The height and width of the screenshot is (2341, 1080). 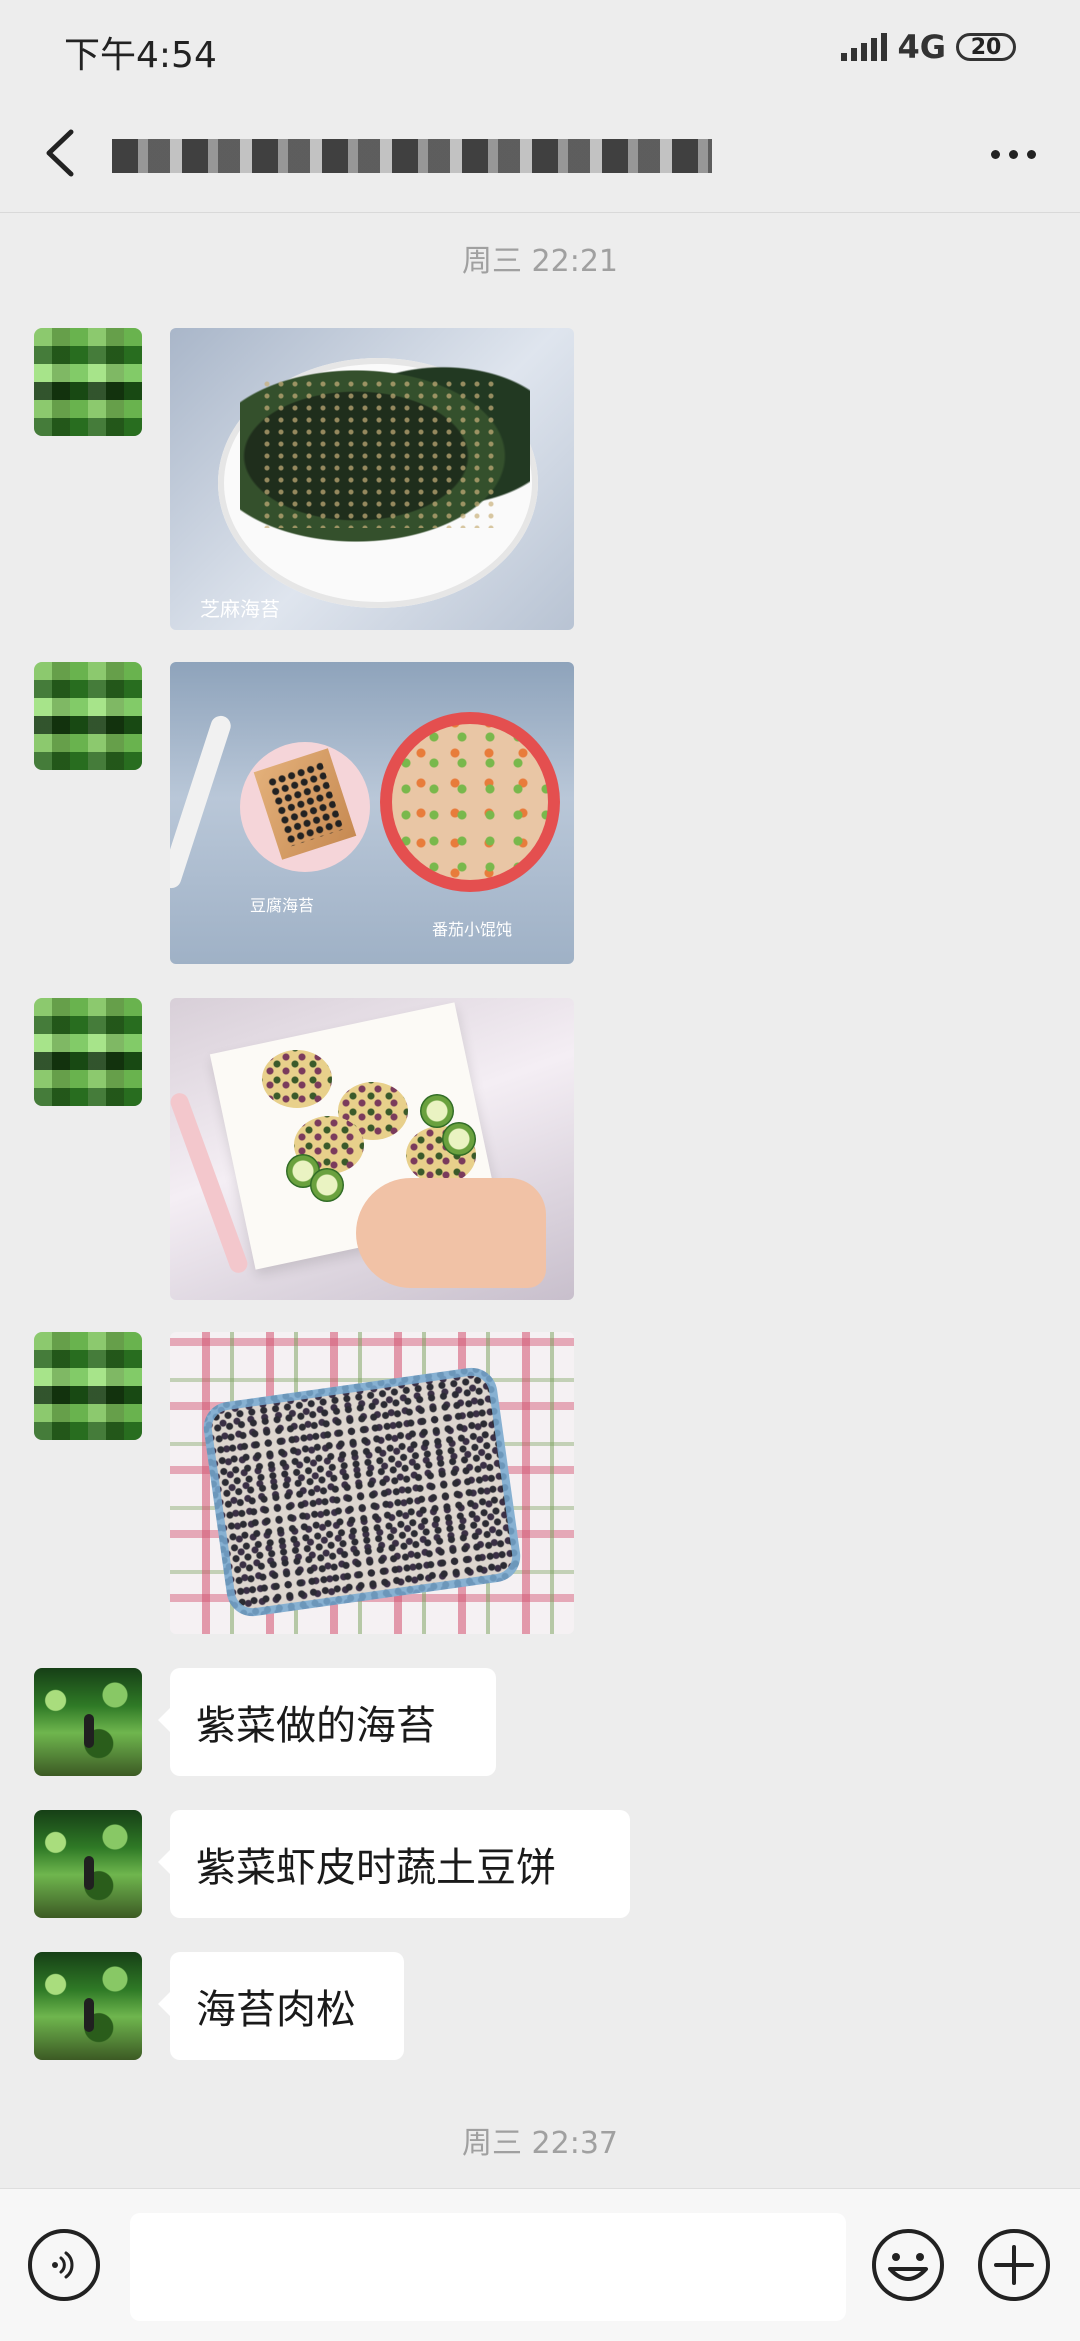 What do you see at coordinates (372, 813) in the screenshot?
I see `photo-message: 豆腐海苔 番茄小馄饨` at bounding box center [372, 813].